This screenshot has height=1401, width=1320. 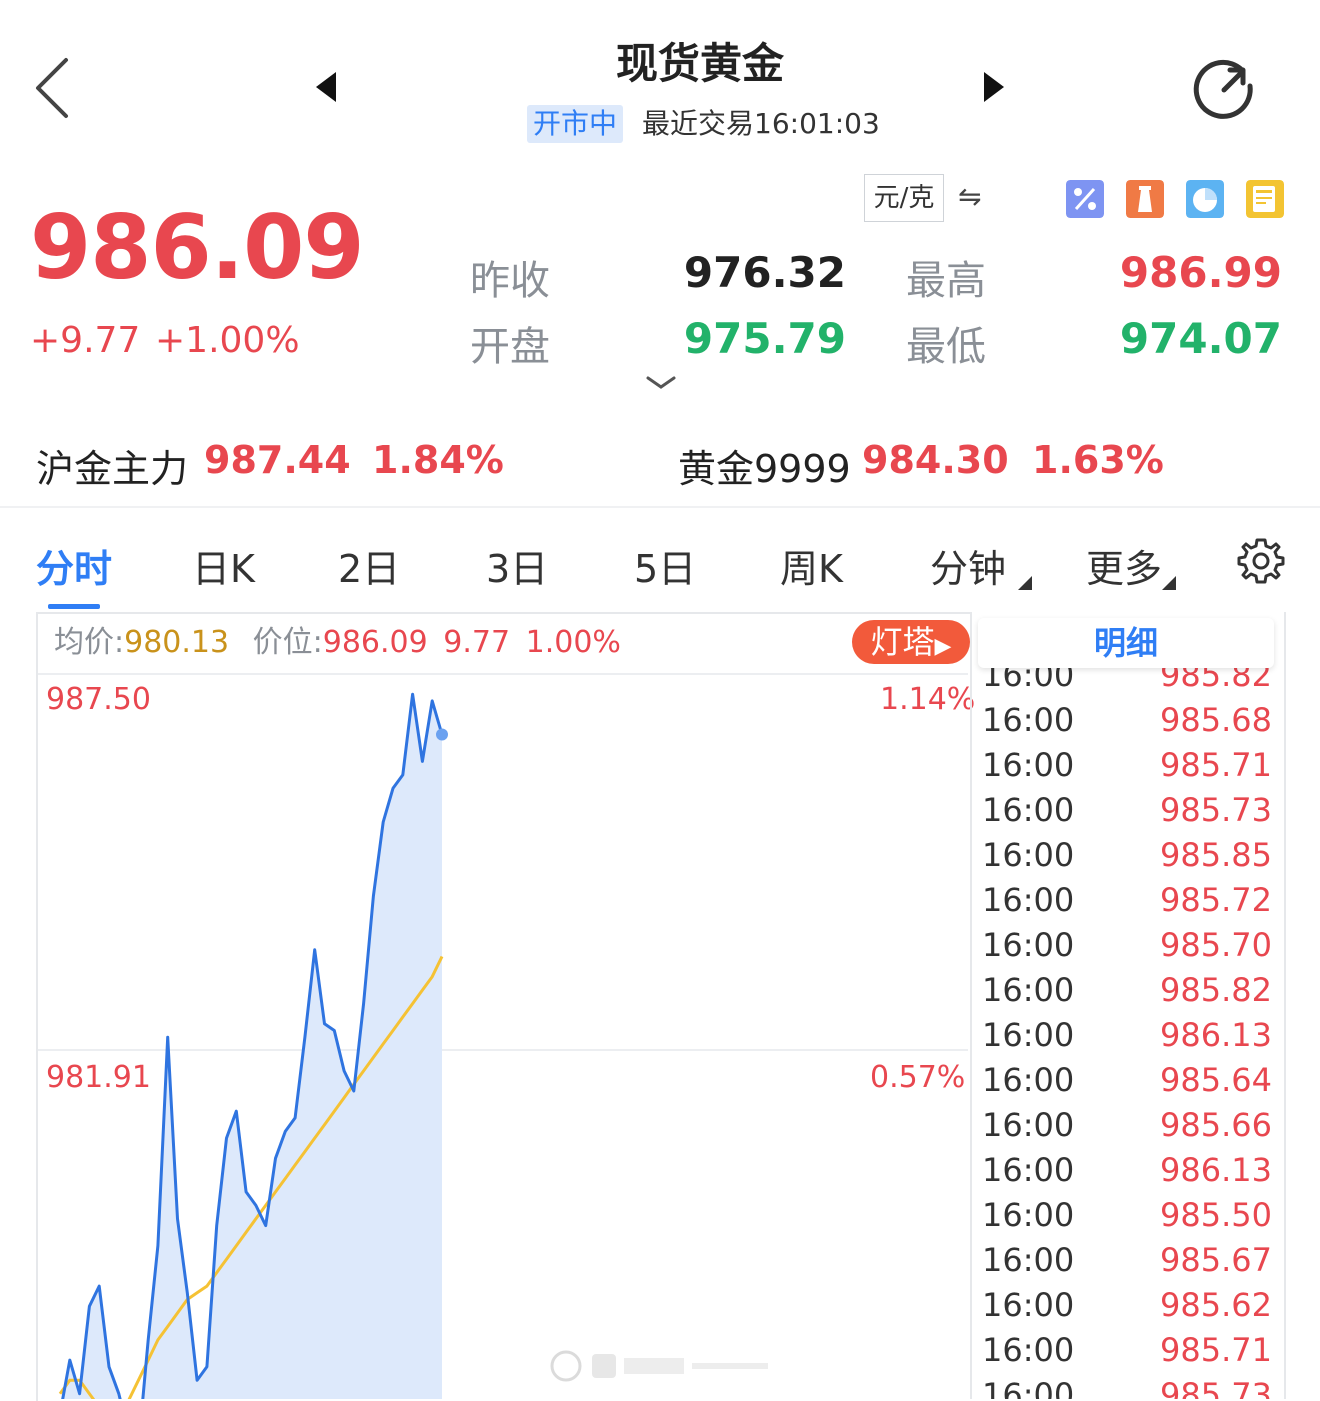 I want to click on pct-axis-top-label: 1.14%, so click(x=928, y=699).